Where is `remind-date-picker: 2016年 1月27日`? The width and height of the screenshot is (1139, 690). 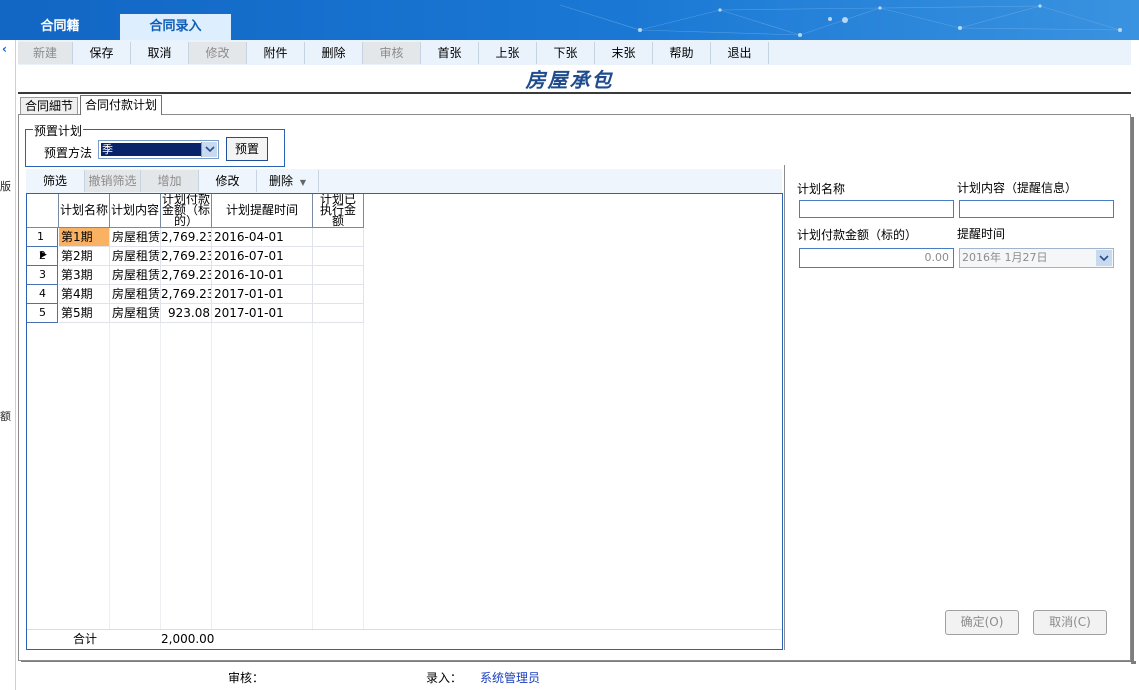 remind-date-picker: 2016年 1月27日 is located at coordinates (1036, 258).